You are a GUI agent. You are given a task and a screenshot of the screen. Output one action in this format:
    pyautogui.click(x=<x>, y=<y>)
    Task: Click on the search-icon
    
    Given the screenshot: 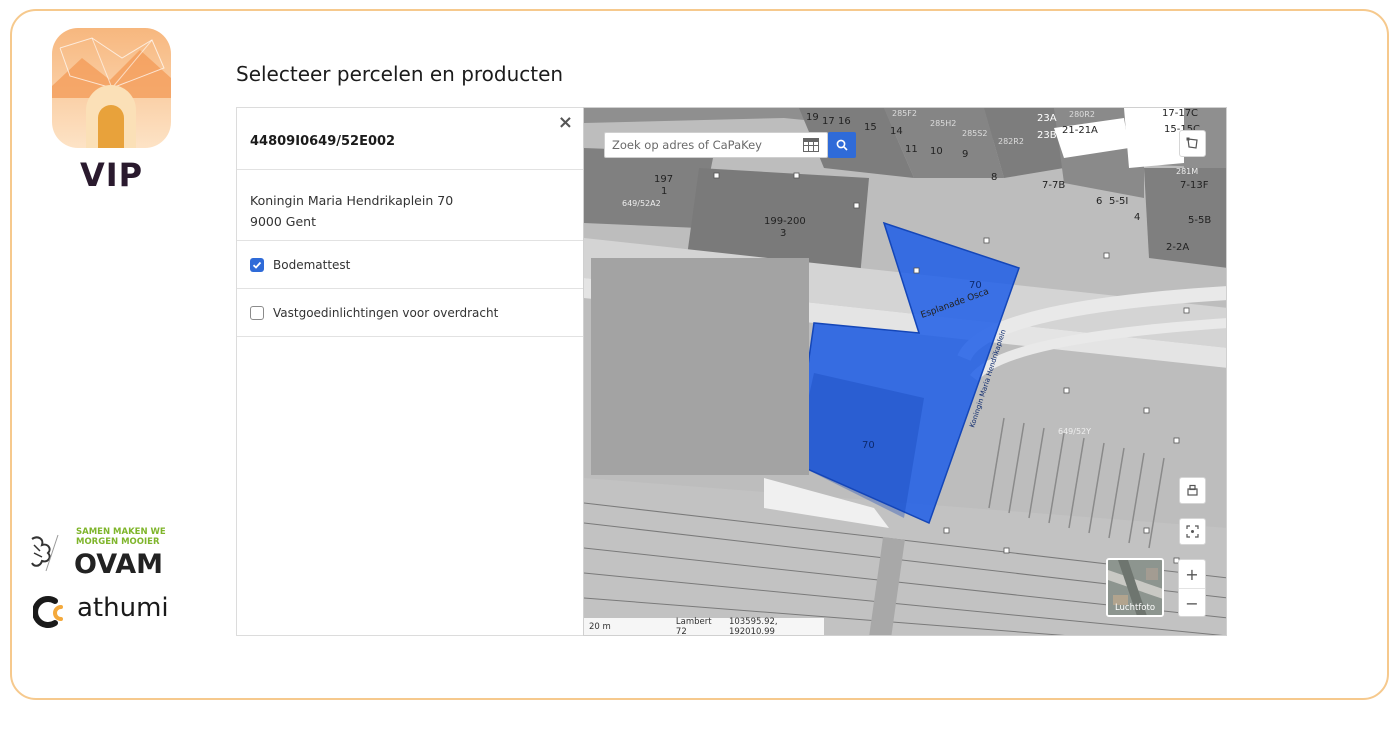 What is the action you would take?
    pyautogui.click(x=842, y=145)
    